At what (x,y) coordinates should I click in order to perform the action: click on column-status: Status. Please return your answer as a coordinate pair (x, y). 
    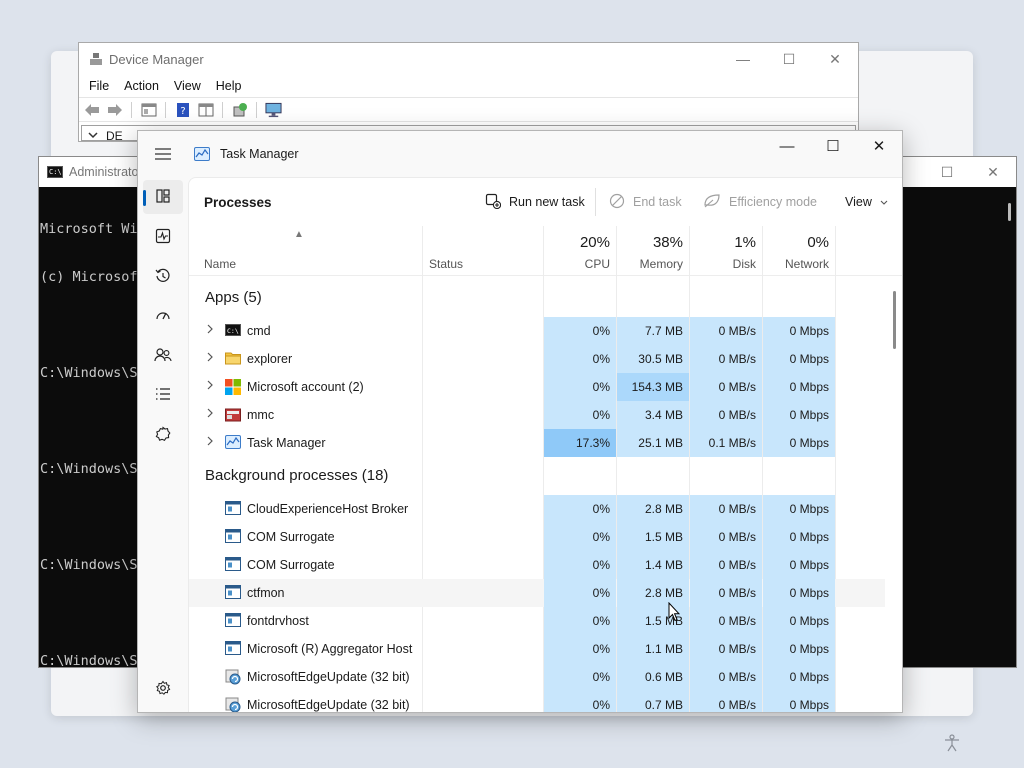
    Looking at the image, I should click on (482, 251).